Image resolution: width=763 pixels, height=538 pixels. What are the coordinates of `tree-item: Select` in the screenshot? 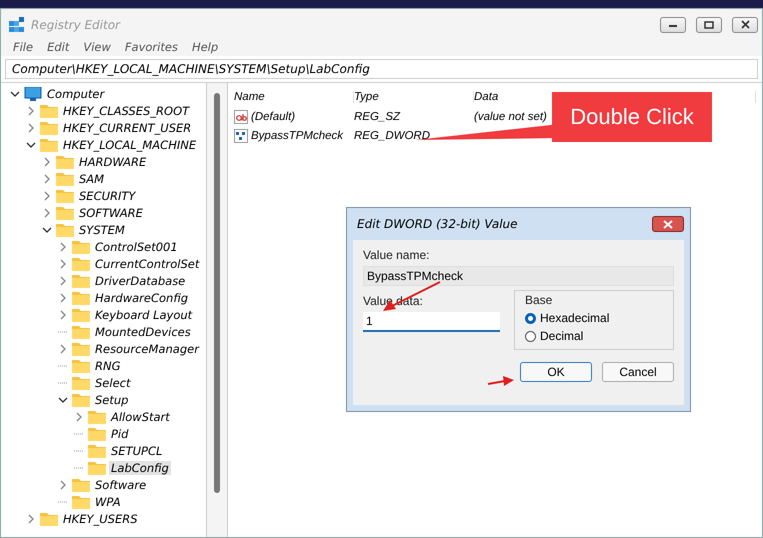 It's located at (112, 383).